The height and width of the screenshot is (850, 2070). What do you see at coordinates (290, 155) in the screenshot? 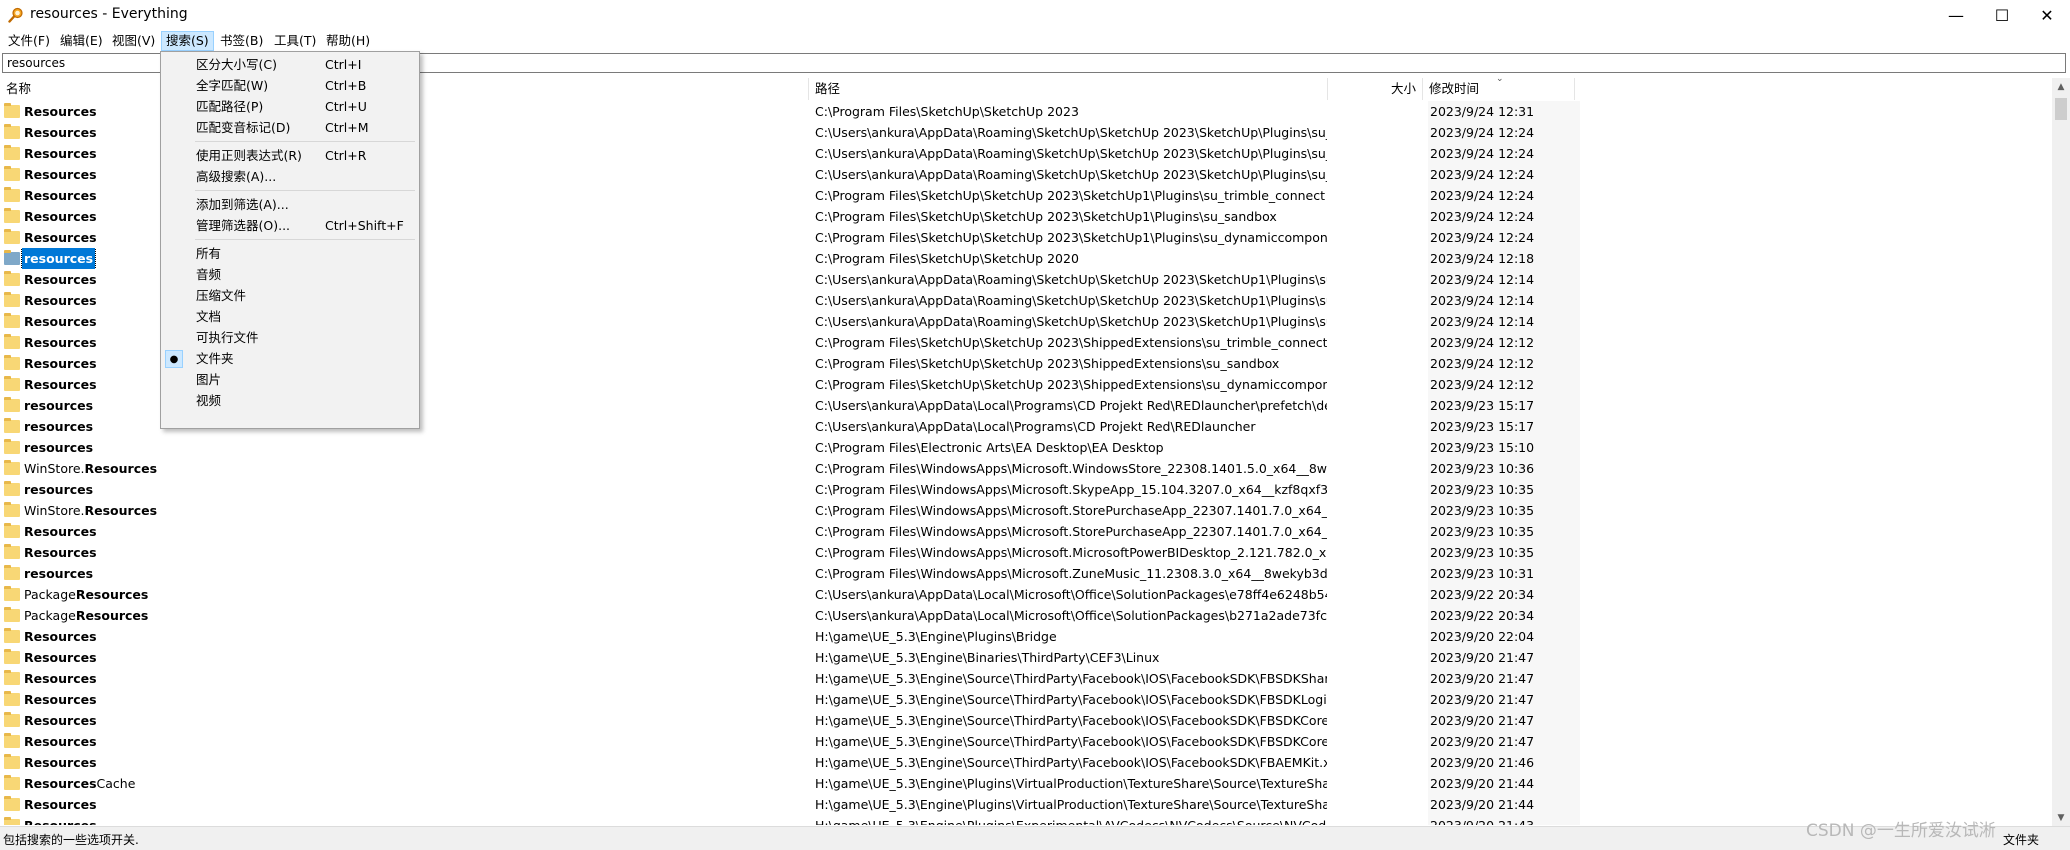
I see `search-menu-item: 使用正则表达式(R) Ctrl+R` at bounding box center [290, 155].